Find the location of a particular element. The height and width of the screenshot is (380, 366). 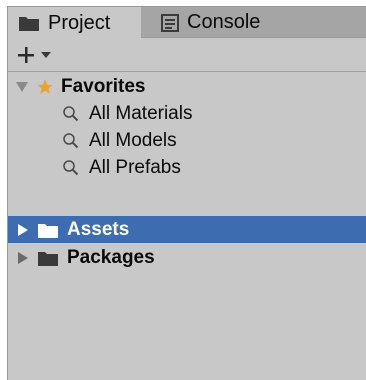

tree-item-label: Favorites is located at coordinates (103, 86).